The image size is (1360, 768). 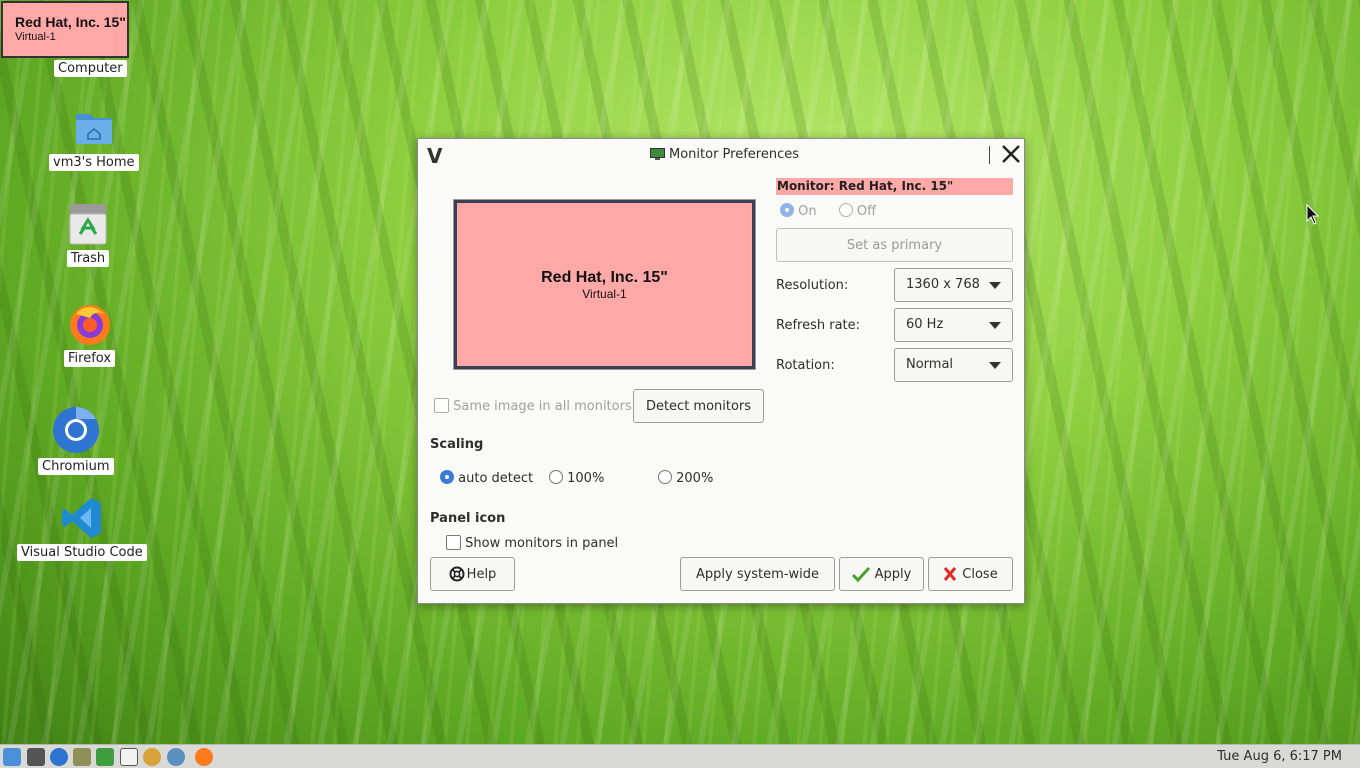 I want to click on power-radio-group: On Off, so click(x=828, y=211).